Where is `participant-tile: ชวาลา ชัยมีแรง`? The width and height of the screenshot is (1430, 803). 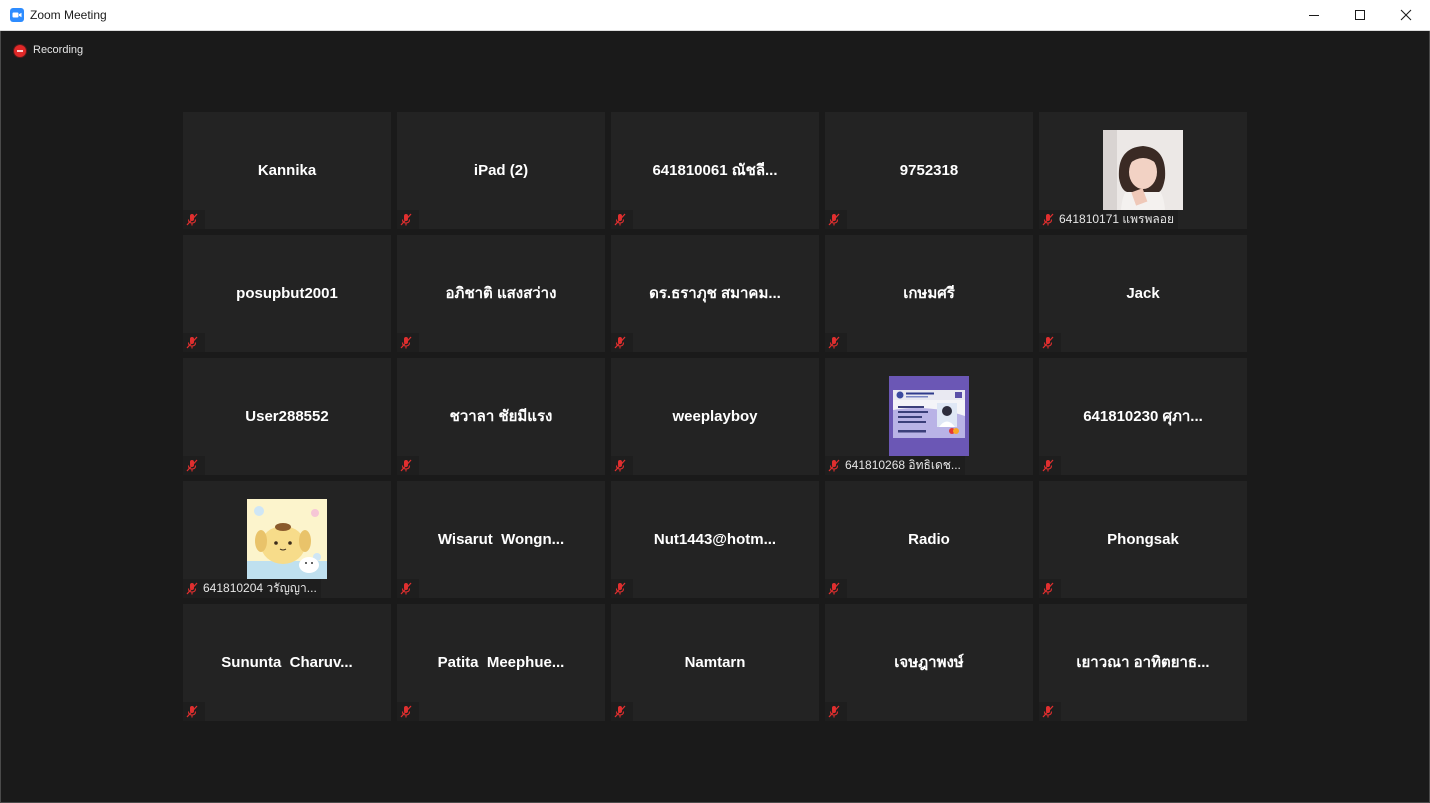 participant-tile: ชวาลา ชัยมีแรง is located at coordinates (501, 416).